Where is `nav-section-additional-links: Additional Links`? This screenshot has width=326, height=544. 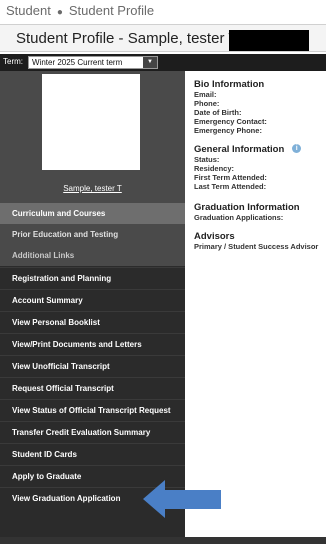 nav-section-additional-links: Additional Links is located at coordinates (92, 255).